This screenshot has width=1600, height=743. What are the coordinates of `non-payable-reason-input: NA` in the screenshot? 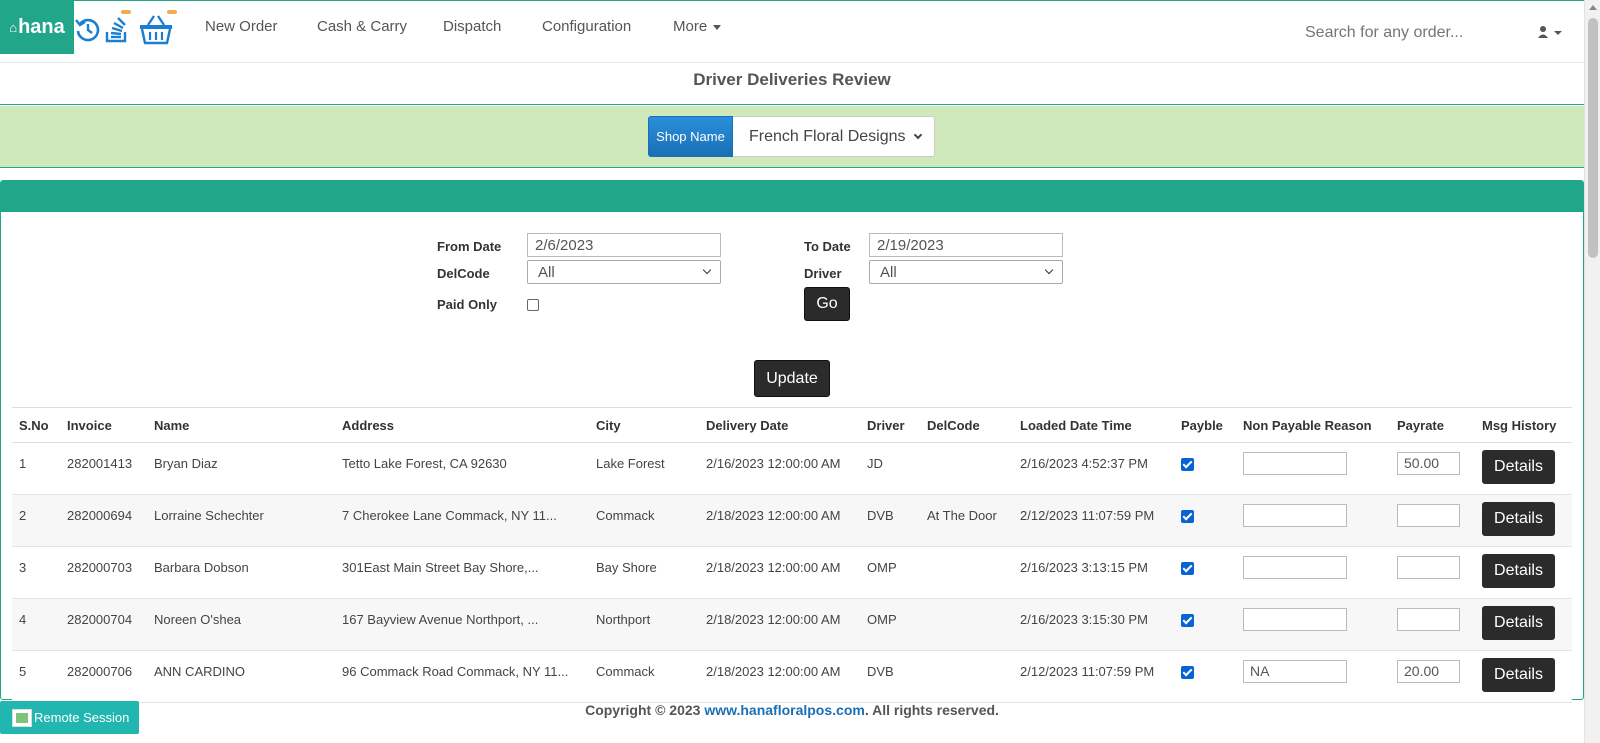 It's located at (1295, 671).